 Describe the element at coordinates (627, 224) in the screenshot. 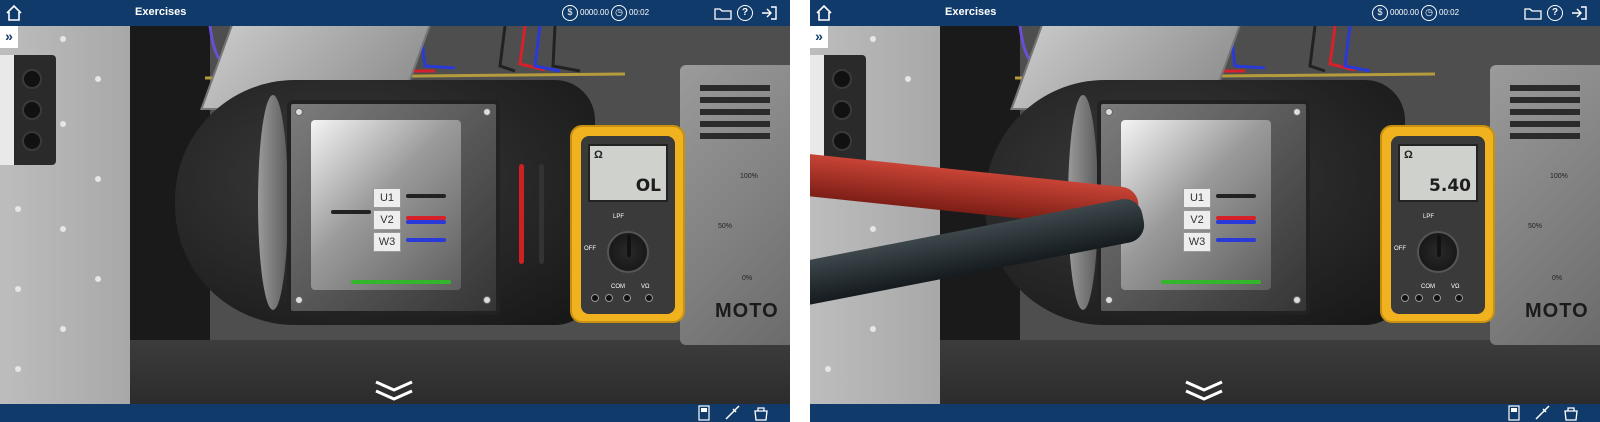

I see `multimeter: Ω OL LPF OFF COM VΩ` at that location.